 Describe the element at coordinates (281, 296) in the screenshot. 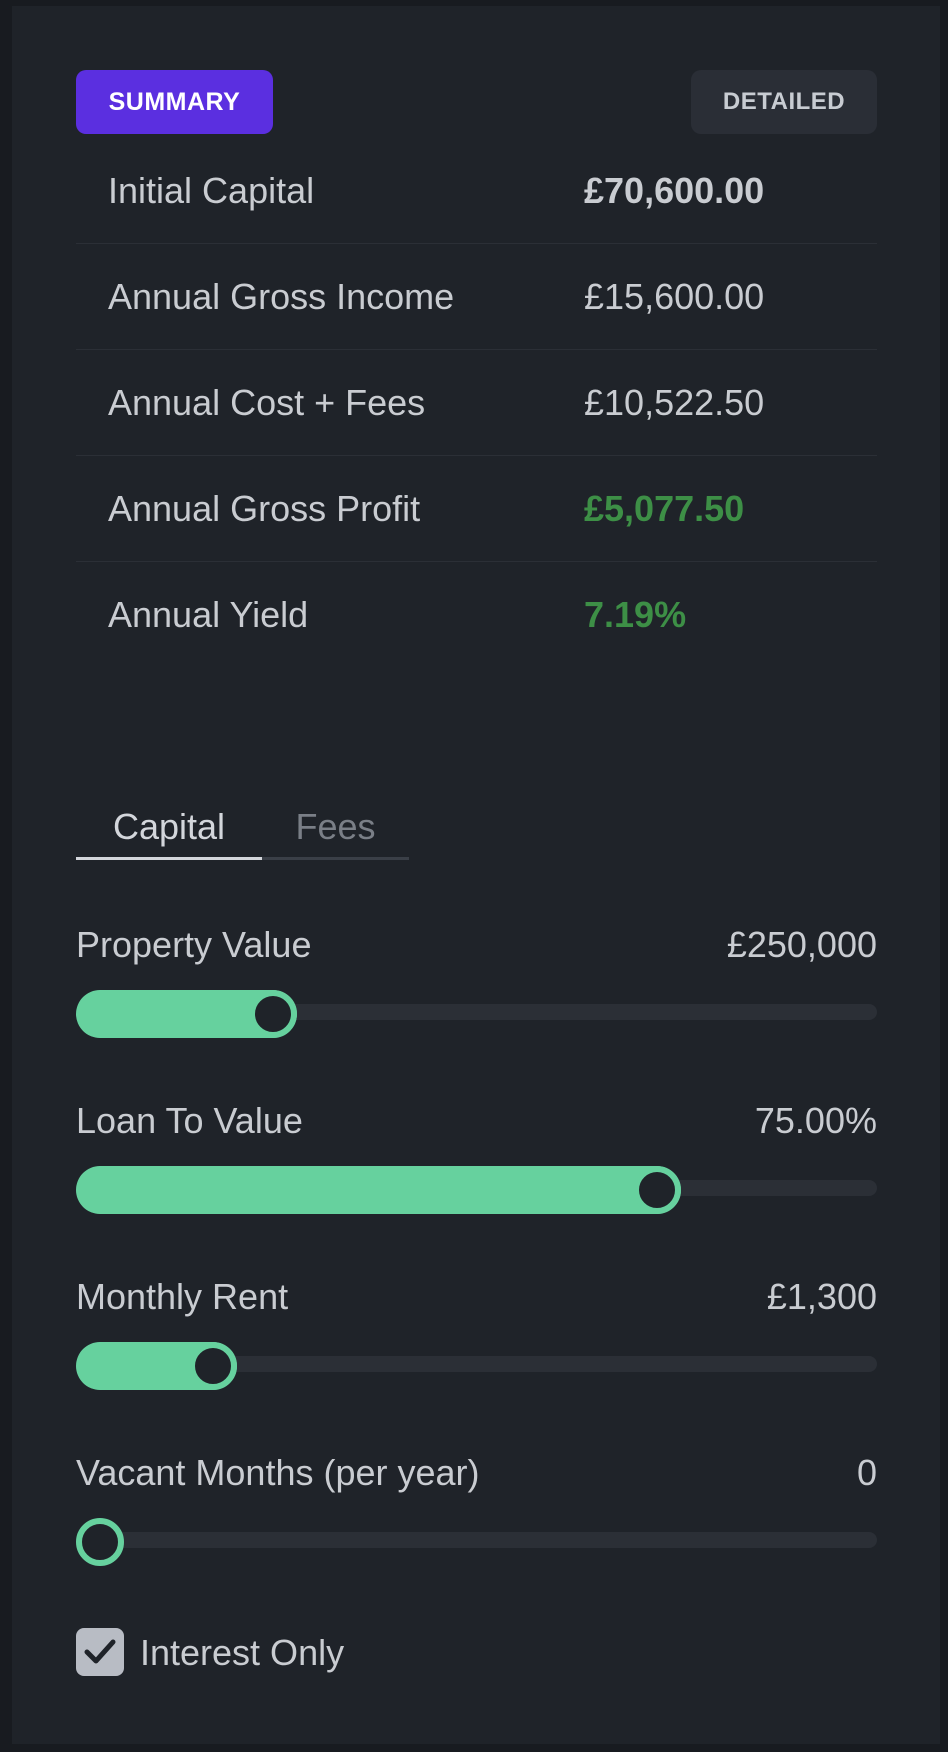

I see `row-label: Annual Gross Income` at that location.